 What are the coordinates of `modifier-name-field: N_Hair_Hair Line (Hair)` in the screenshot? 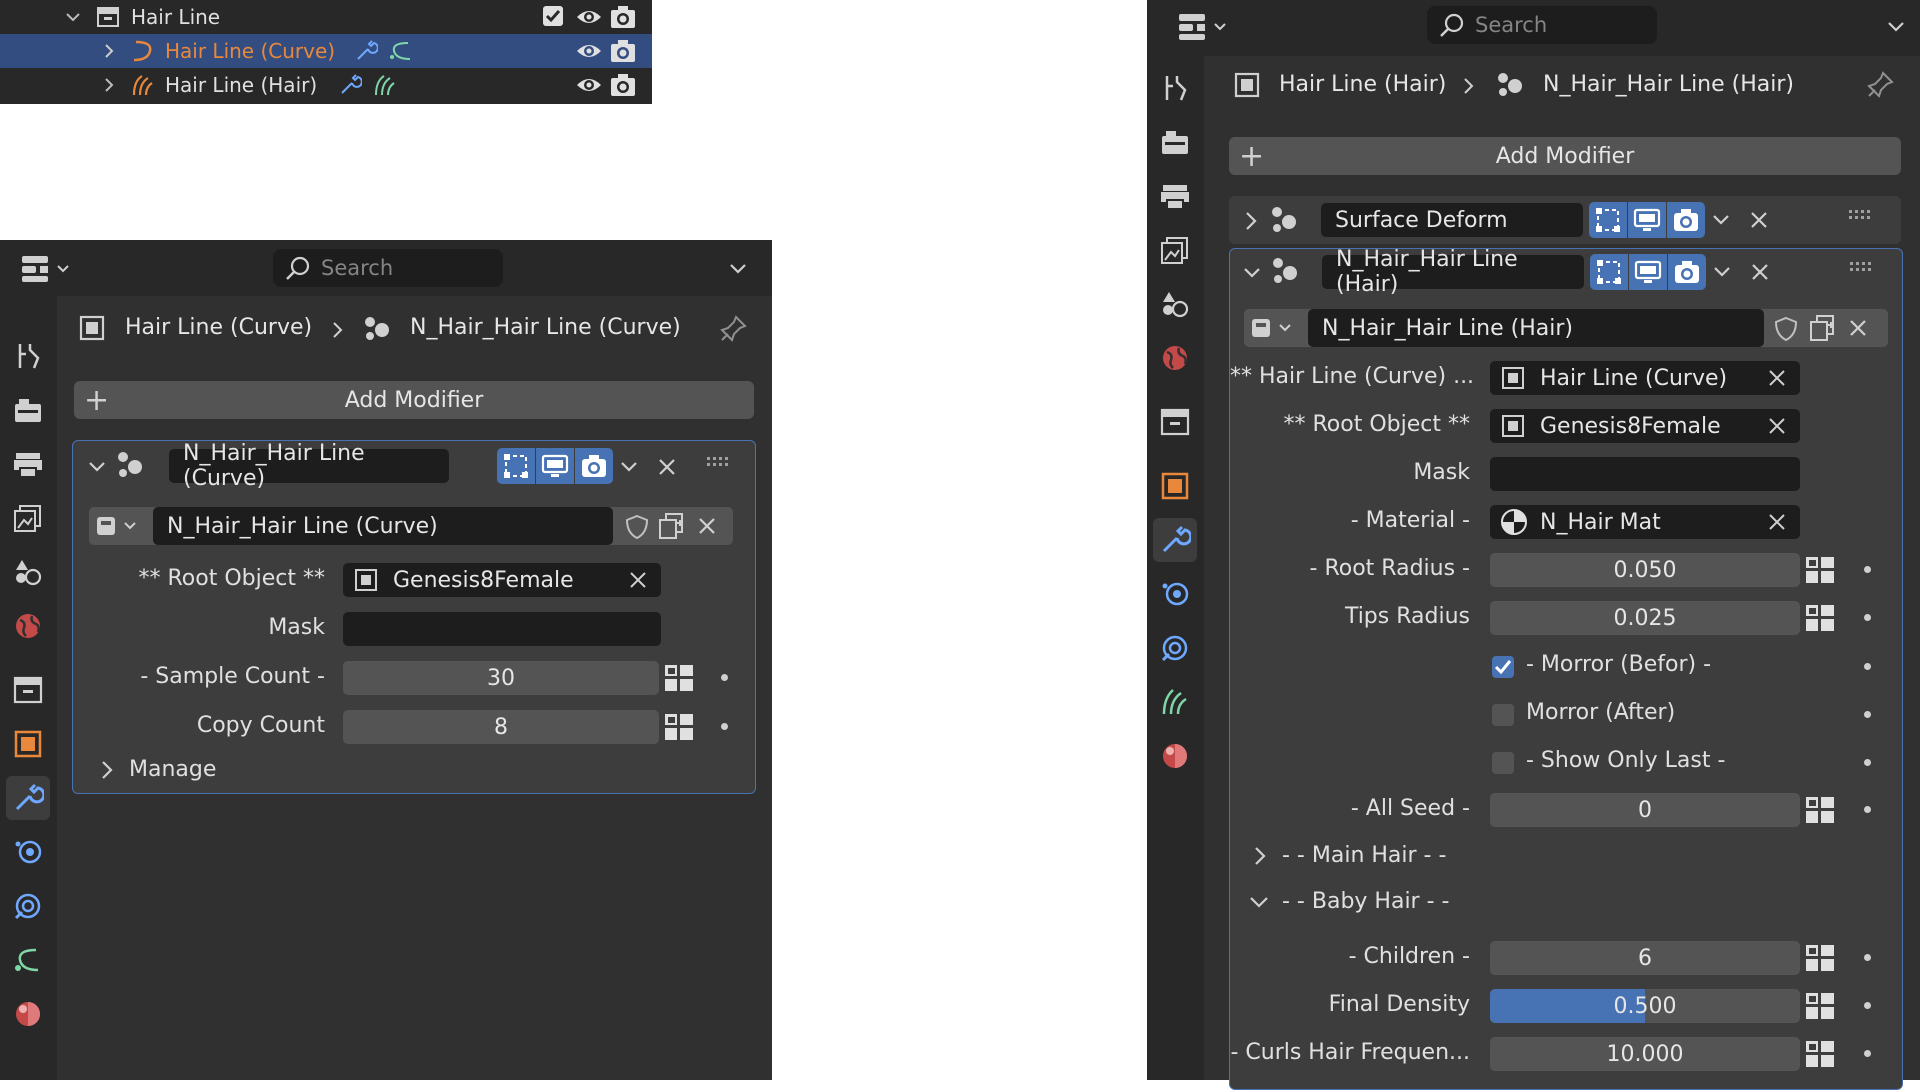 It's located at (1453, 272).